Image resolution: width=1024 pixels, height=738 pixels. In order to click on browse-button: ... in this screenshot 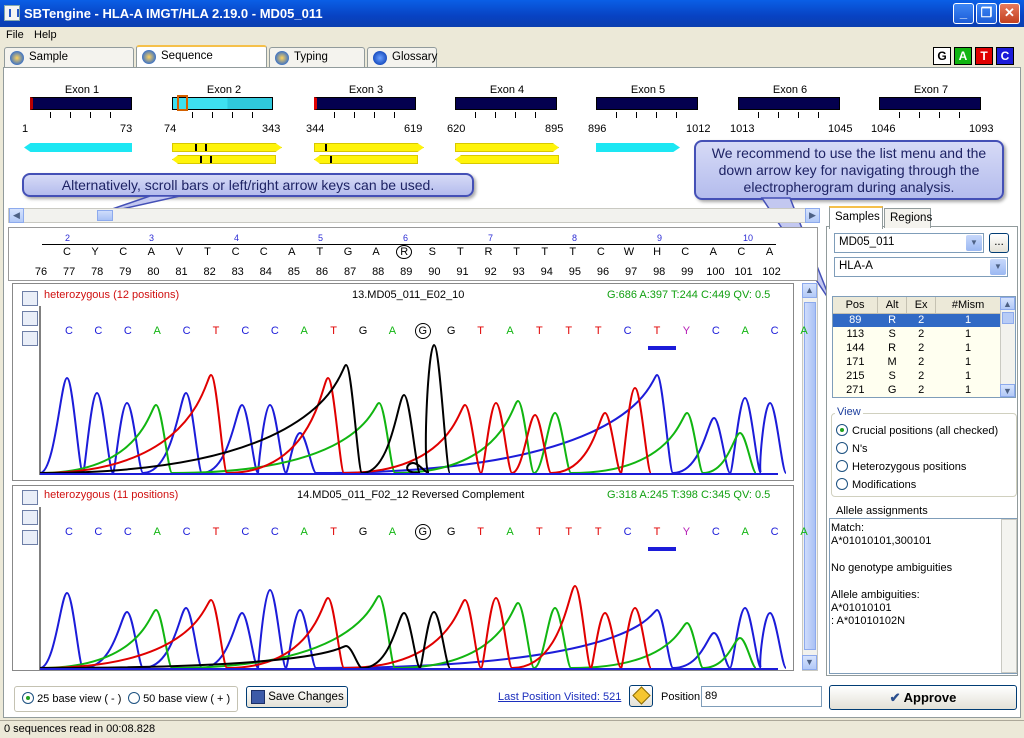, I will do `click(999, 243)`.